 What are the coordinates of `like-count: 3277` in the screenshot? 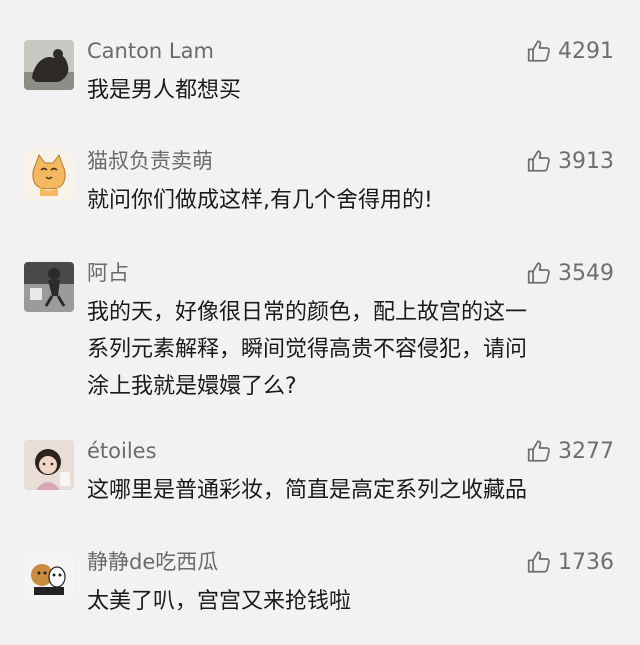 It's located at (586, 451).